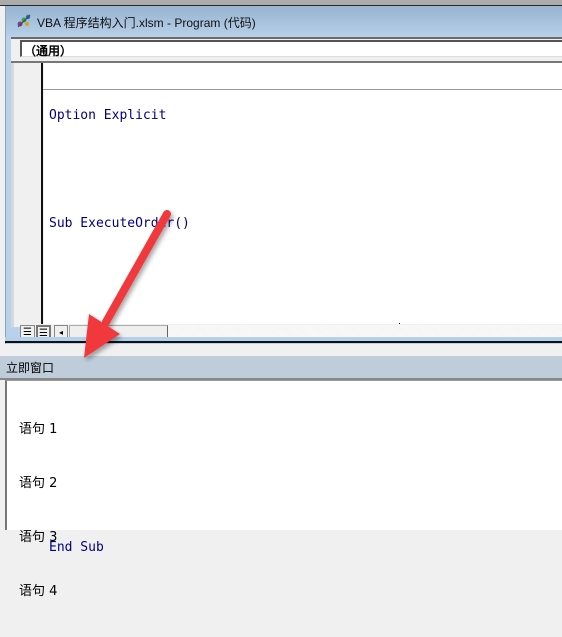 Image resolution: width=562 pixels, height=637 pixels. What do you see at coordinates (38, 537) in the screenshot?
I see `output-line: 语句 3` at bounding box center [38, 537].